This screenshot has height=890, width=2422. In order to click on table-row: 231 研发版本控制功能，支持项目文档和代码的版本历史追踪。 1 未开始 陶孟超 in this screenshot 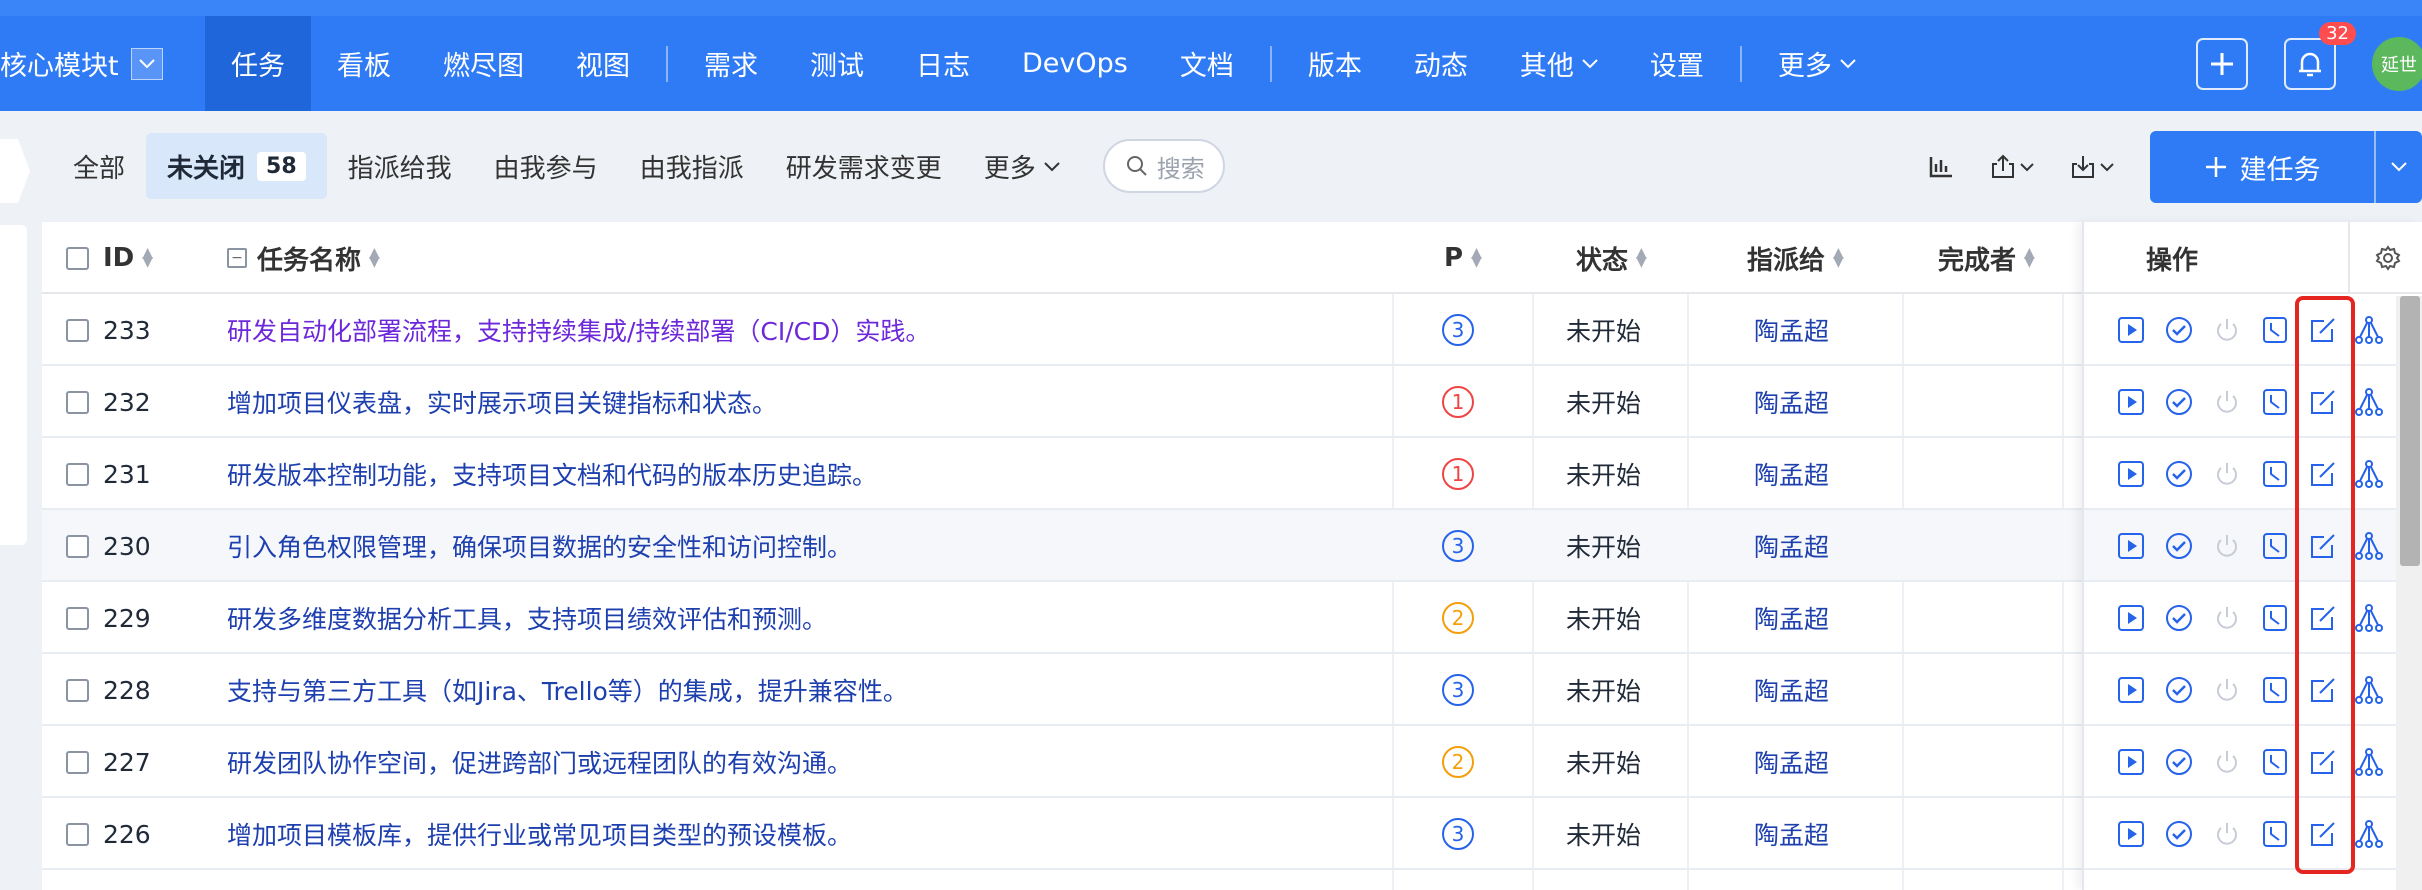, I will do `click(1232, 474)`.